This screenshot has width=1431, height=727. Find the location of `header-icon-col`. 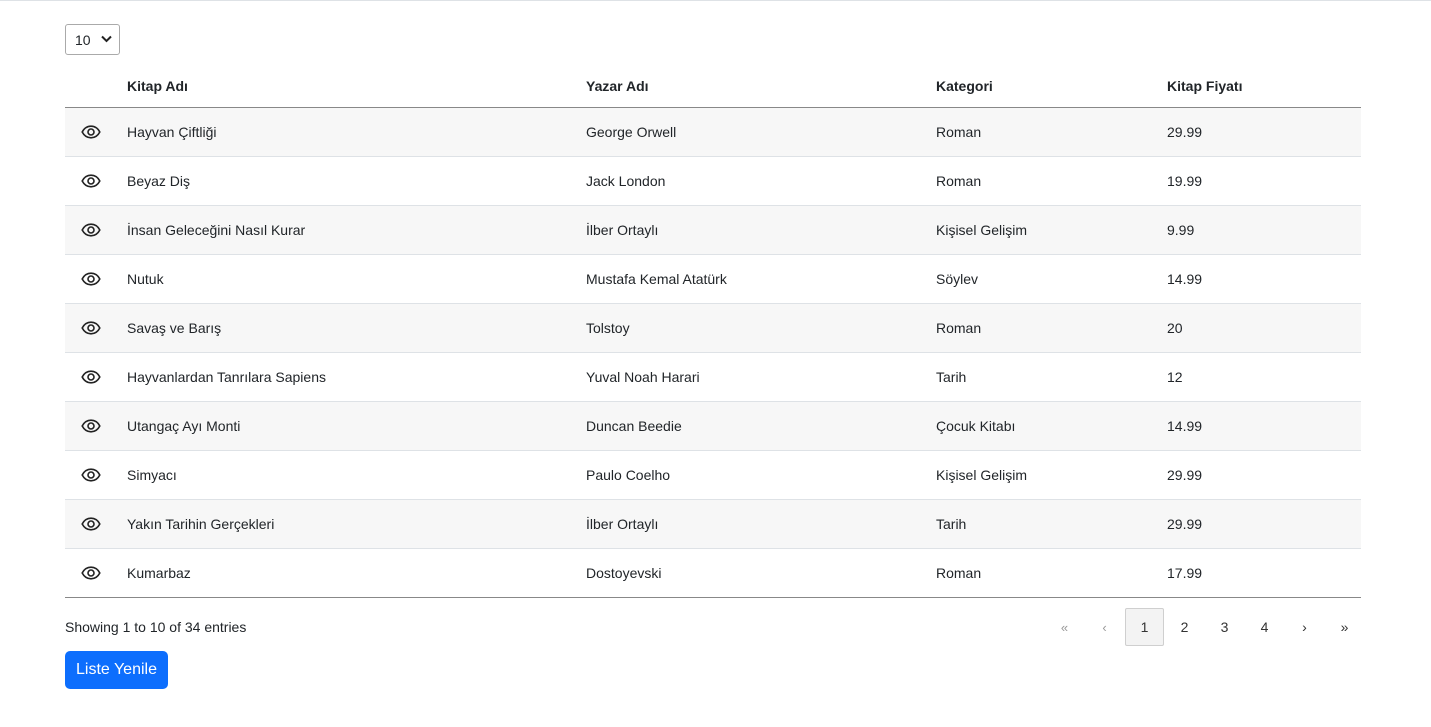

header-icon-col is located at coordinates (96, 86).